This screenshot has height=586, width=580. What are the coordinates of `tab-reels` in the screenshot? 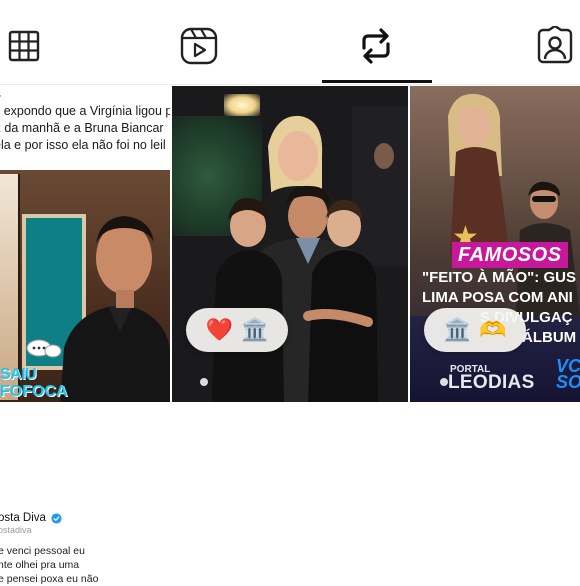 It's located at (199, 46).